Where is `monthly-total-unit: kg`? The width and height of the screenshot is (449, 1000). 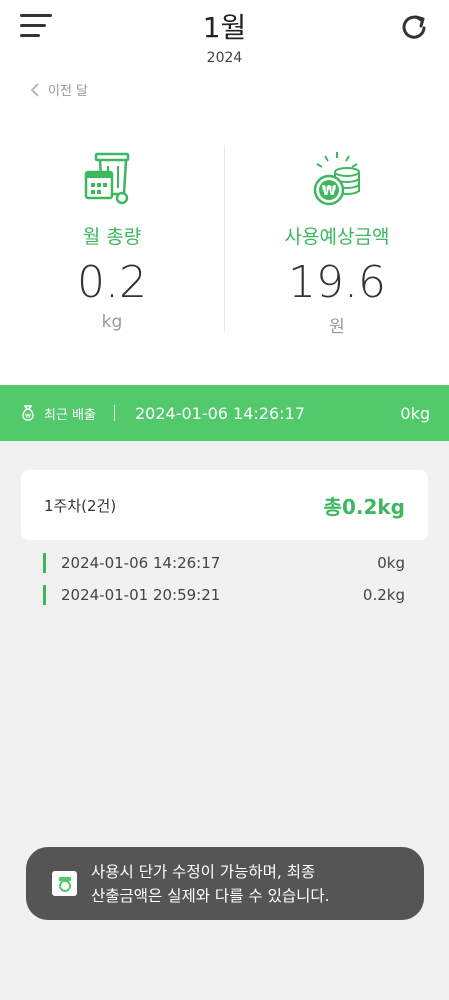 monthly-total-unit: kg is located at coordinates (112, 322).